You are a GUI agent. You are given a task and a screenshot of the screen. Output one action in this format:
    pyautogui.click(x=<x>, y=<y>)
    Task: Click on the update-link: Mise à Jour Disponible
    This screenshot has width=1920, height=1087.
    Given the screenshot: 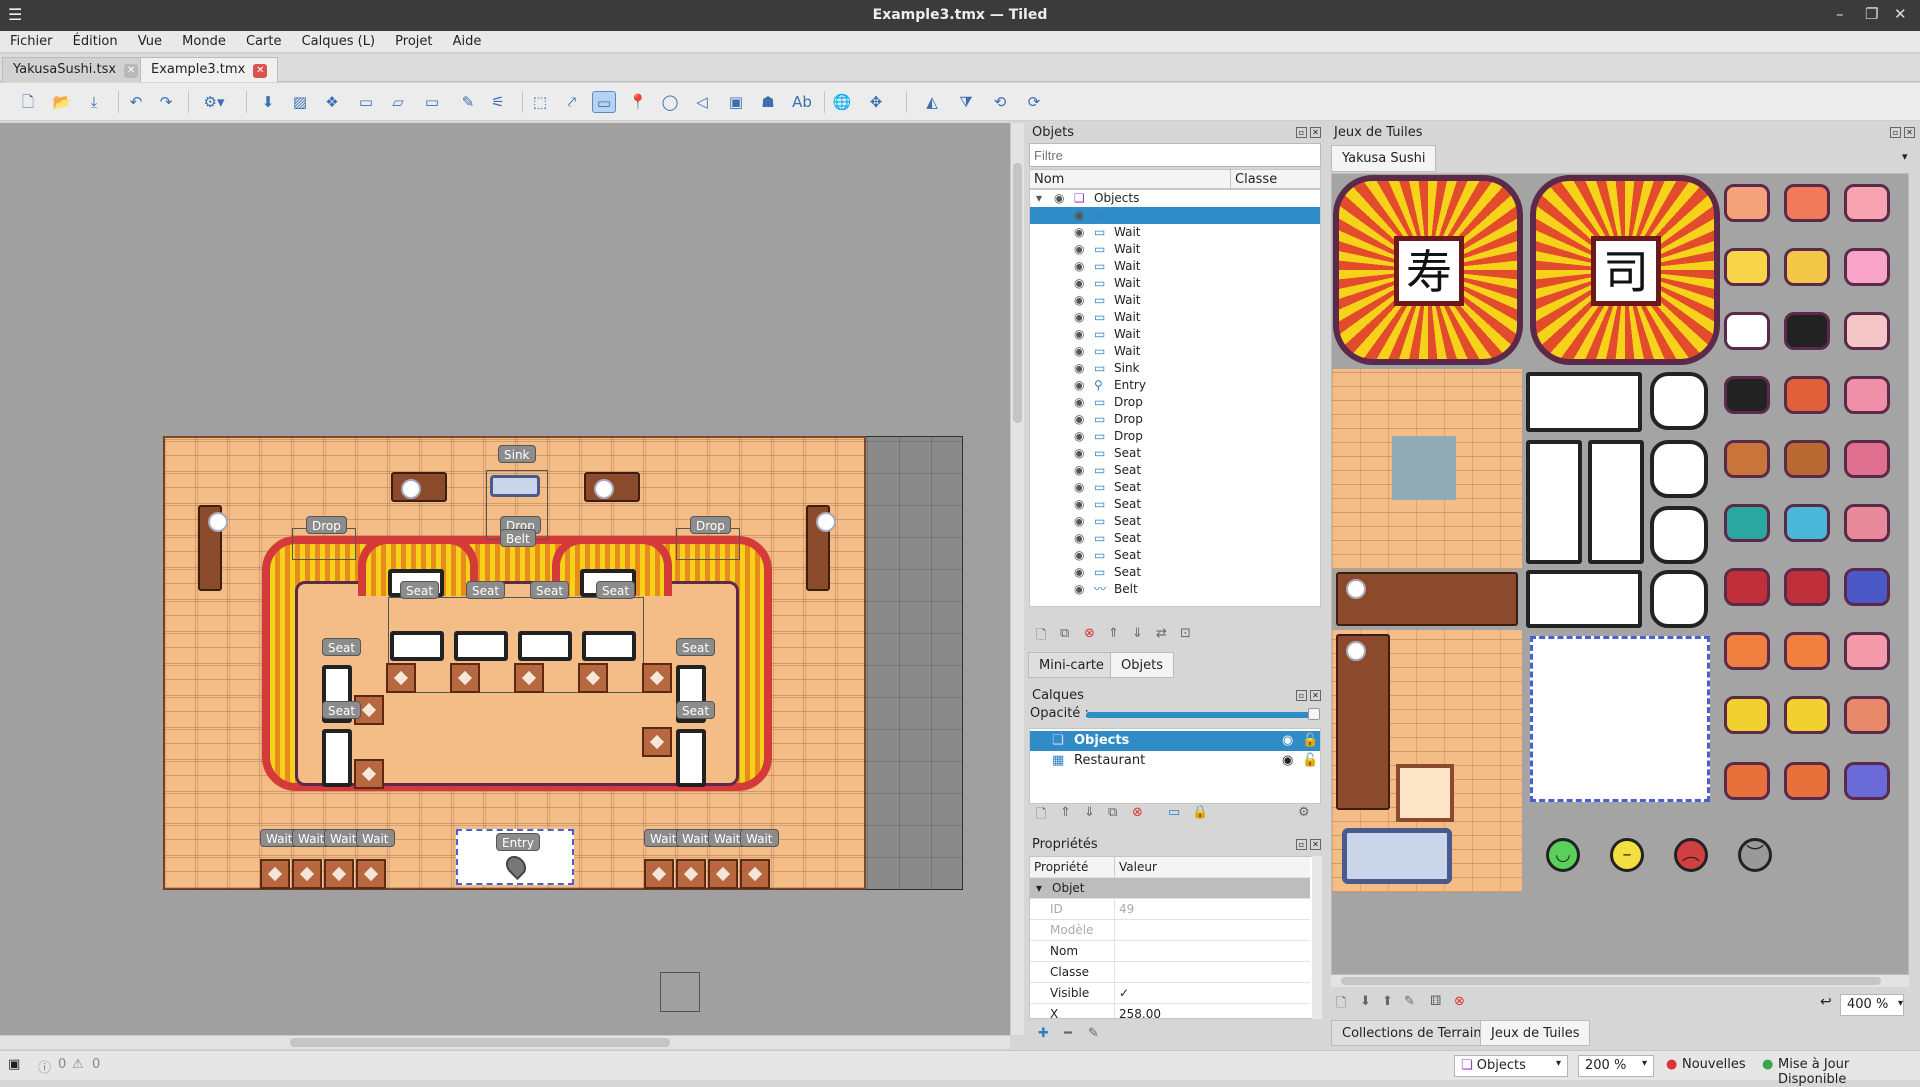 What is the action you would take?
    pyautogui.click(x=1849, y=1072)
    